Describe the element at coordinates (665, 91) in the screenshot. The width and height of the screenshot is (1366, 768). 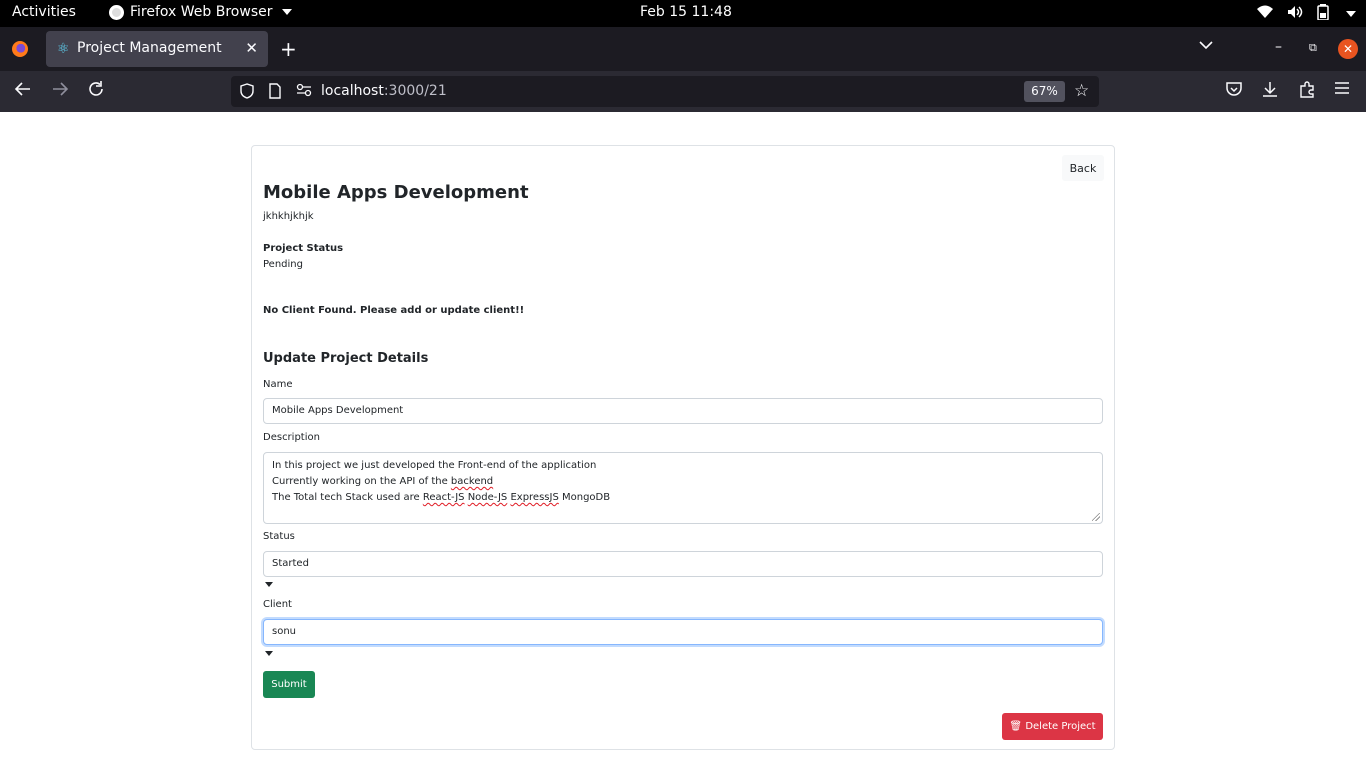
I see `url-bar: localhost:3000/21 67% ☆` at that location.